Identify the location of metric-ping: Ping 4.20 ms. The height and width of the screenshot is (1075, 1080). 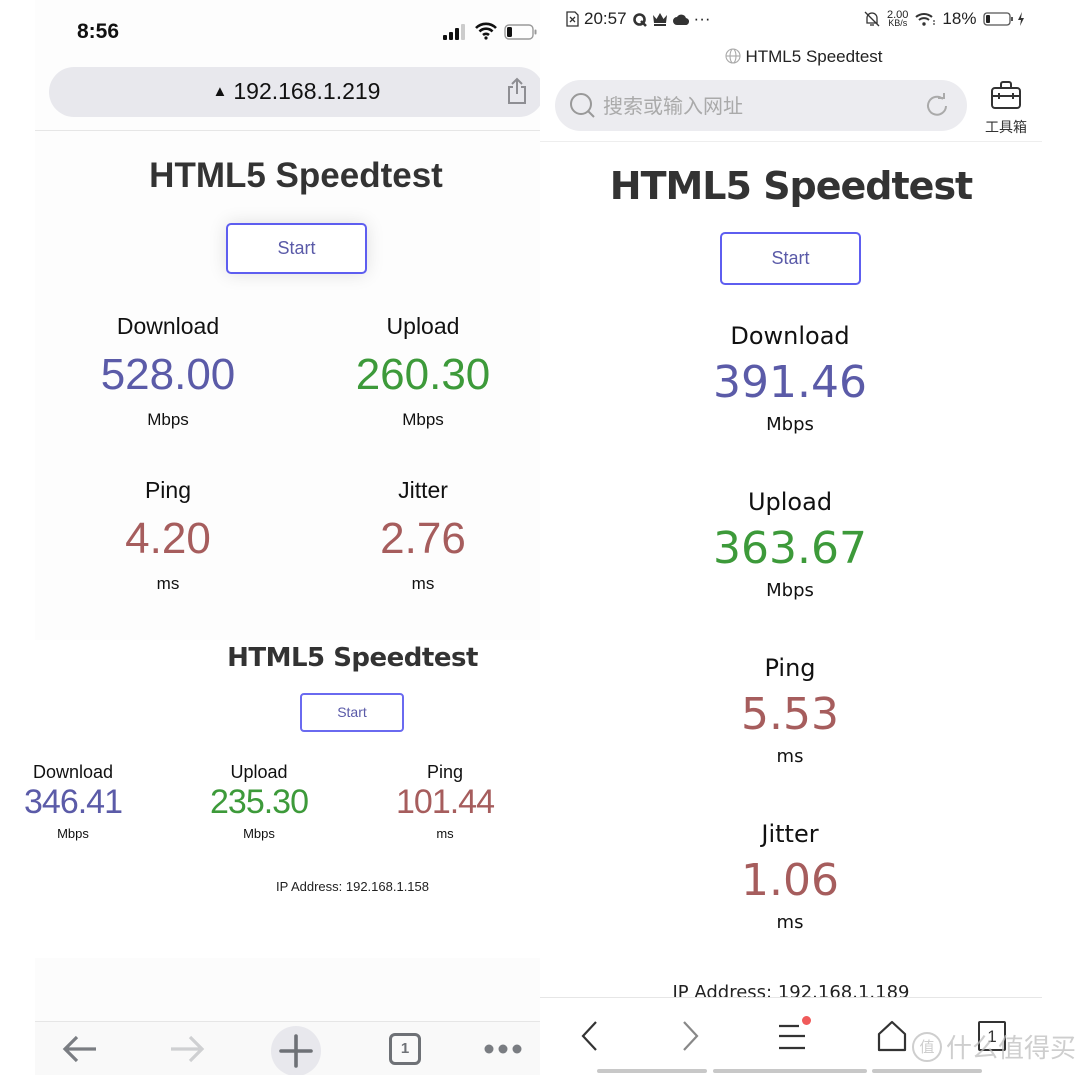
(168, 535).